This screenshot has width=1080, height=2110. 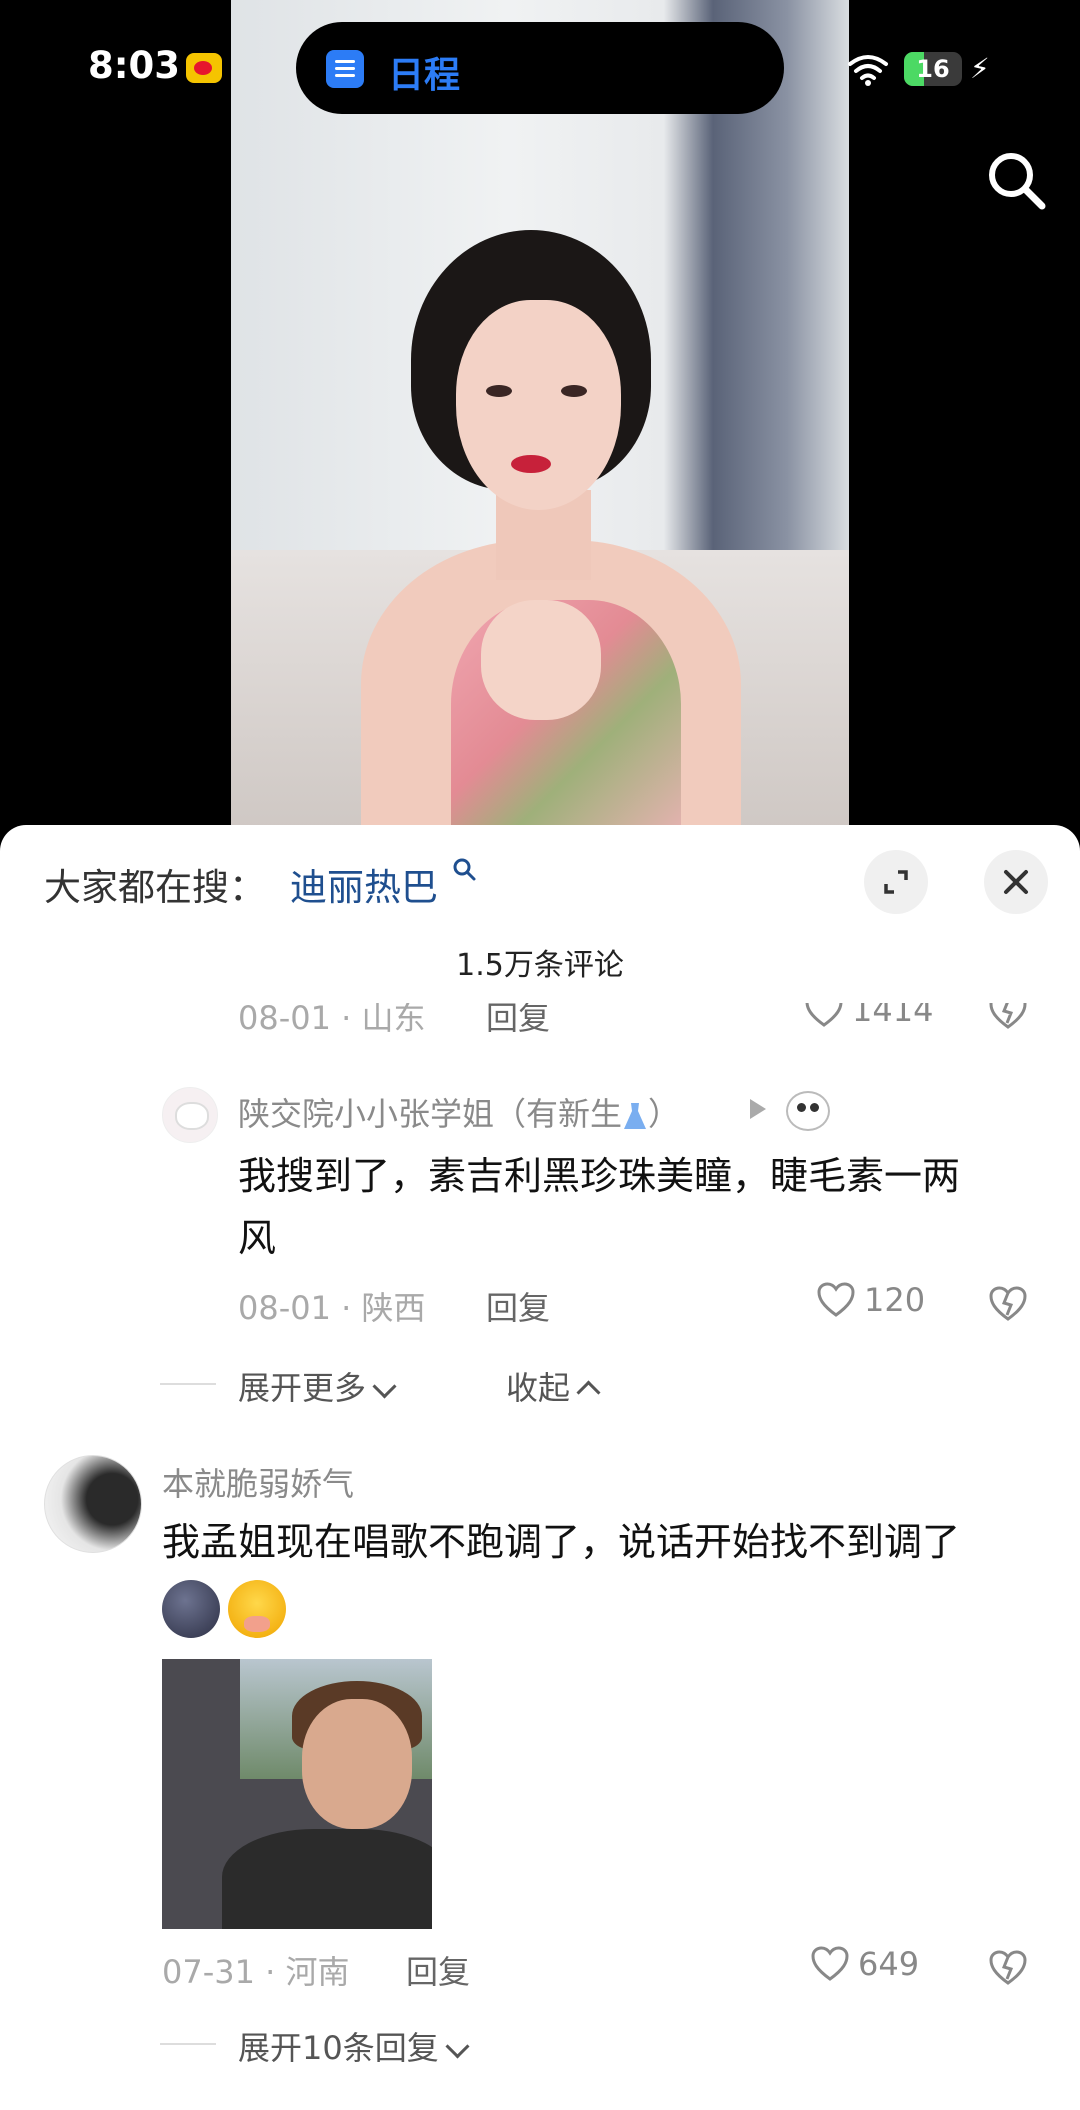 I want to click on like-button: 1414, so click(x=868, y=1016).